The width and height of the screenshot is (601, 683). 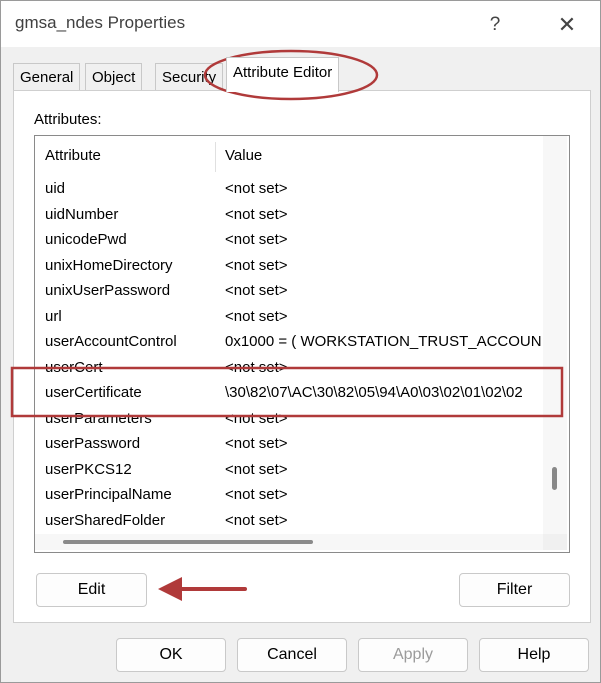 What do you see at coordinates (108, 290) in the screenshot?
I see `attribute-name: unixUserPassword` at bounding box center [108, 290].